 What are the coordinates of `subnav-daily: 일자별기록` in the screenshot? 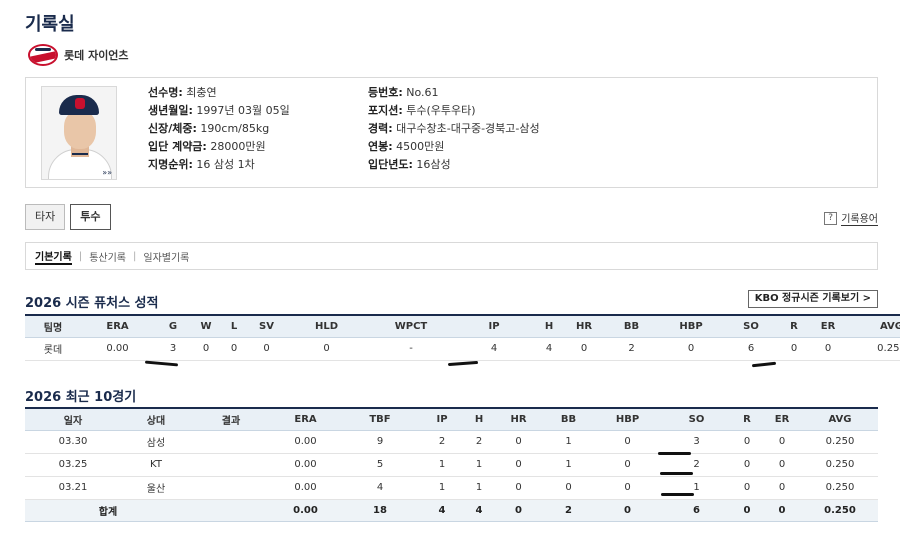 It's located at (166, 256).